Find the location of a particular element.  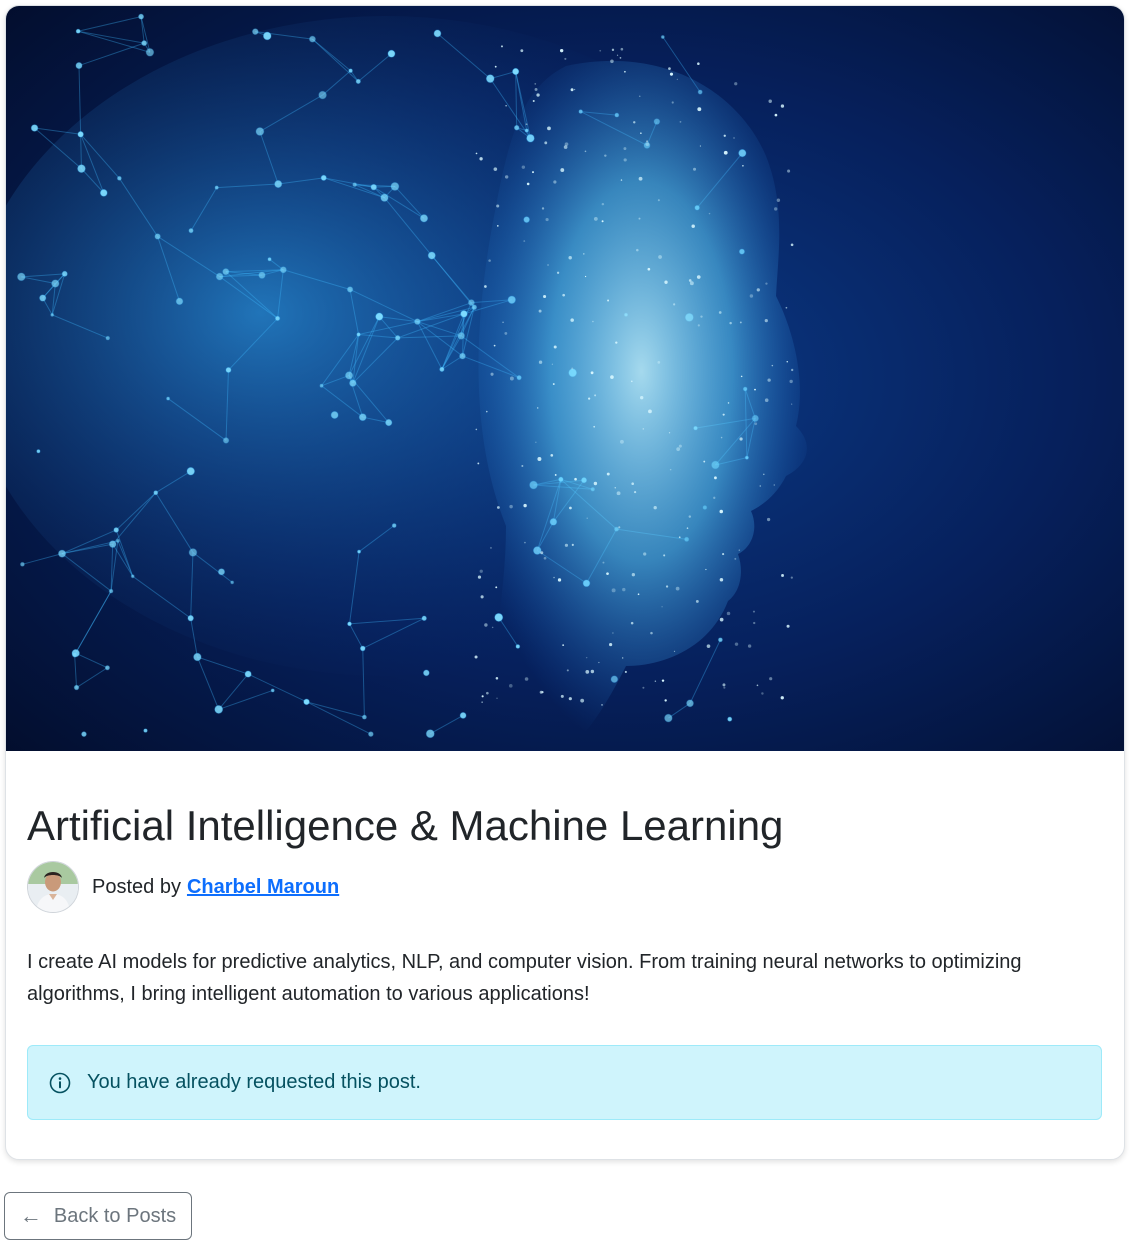

avatar-photo-icon is located at coordinates (53, 887).